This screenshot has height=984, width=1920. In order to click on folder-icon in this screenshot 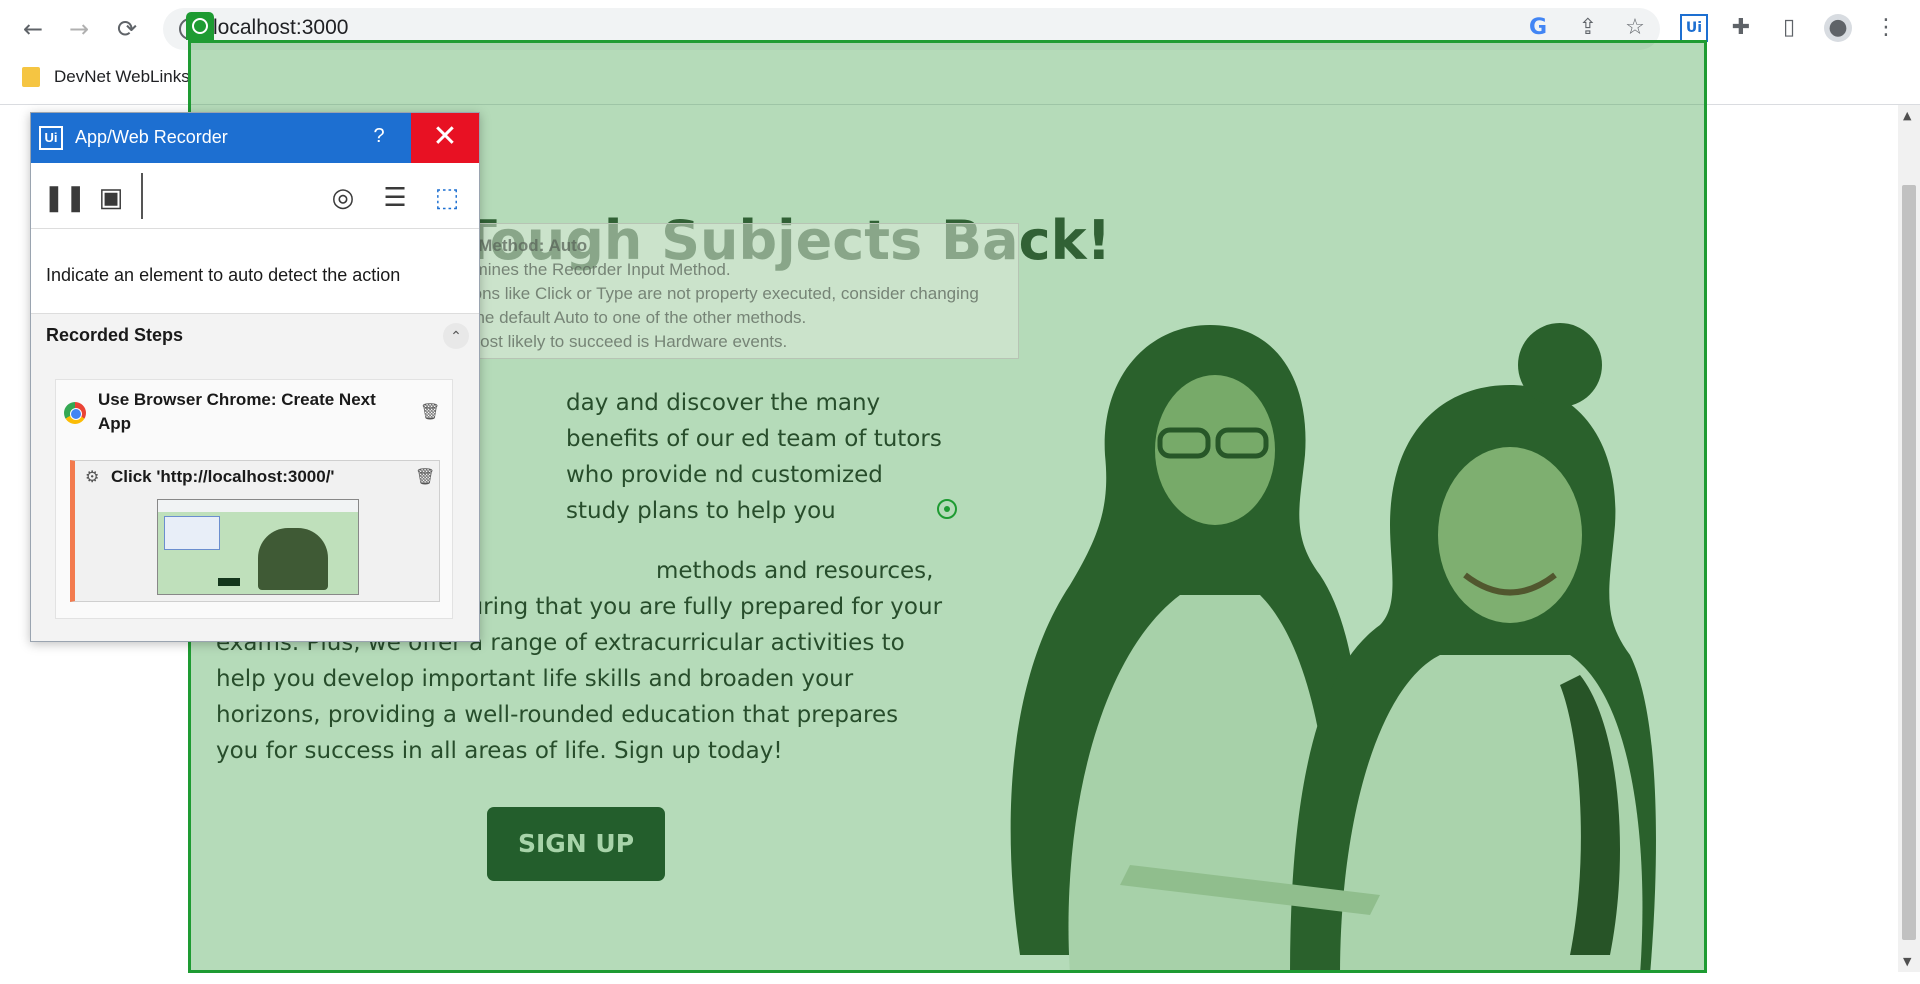, I will do `click(31, 77)`.